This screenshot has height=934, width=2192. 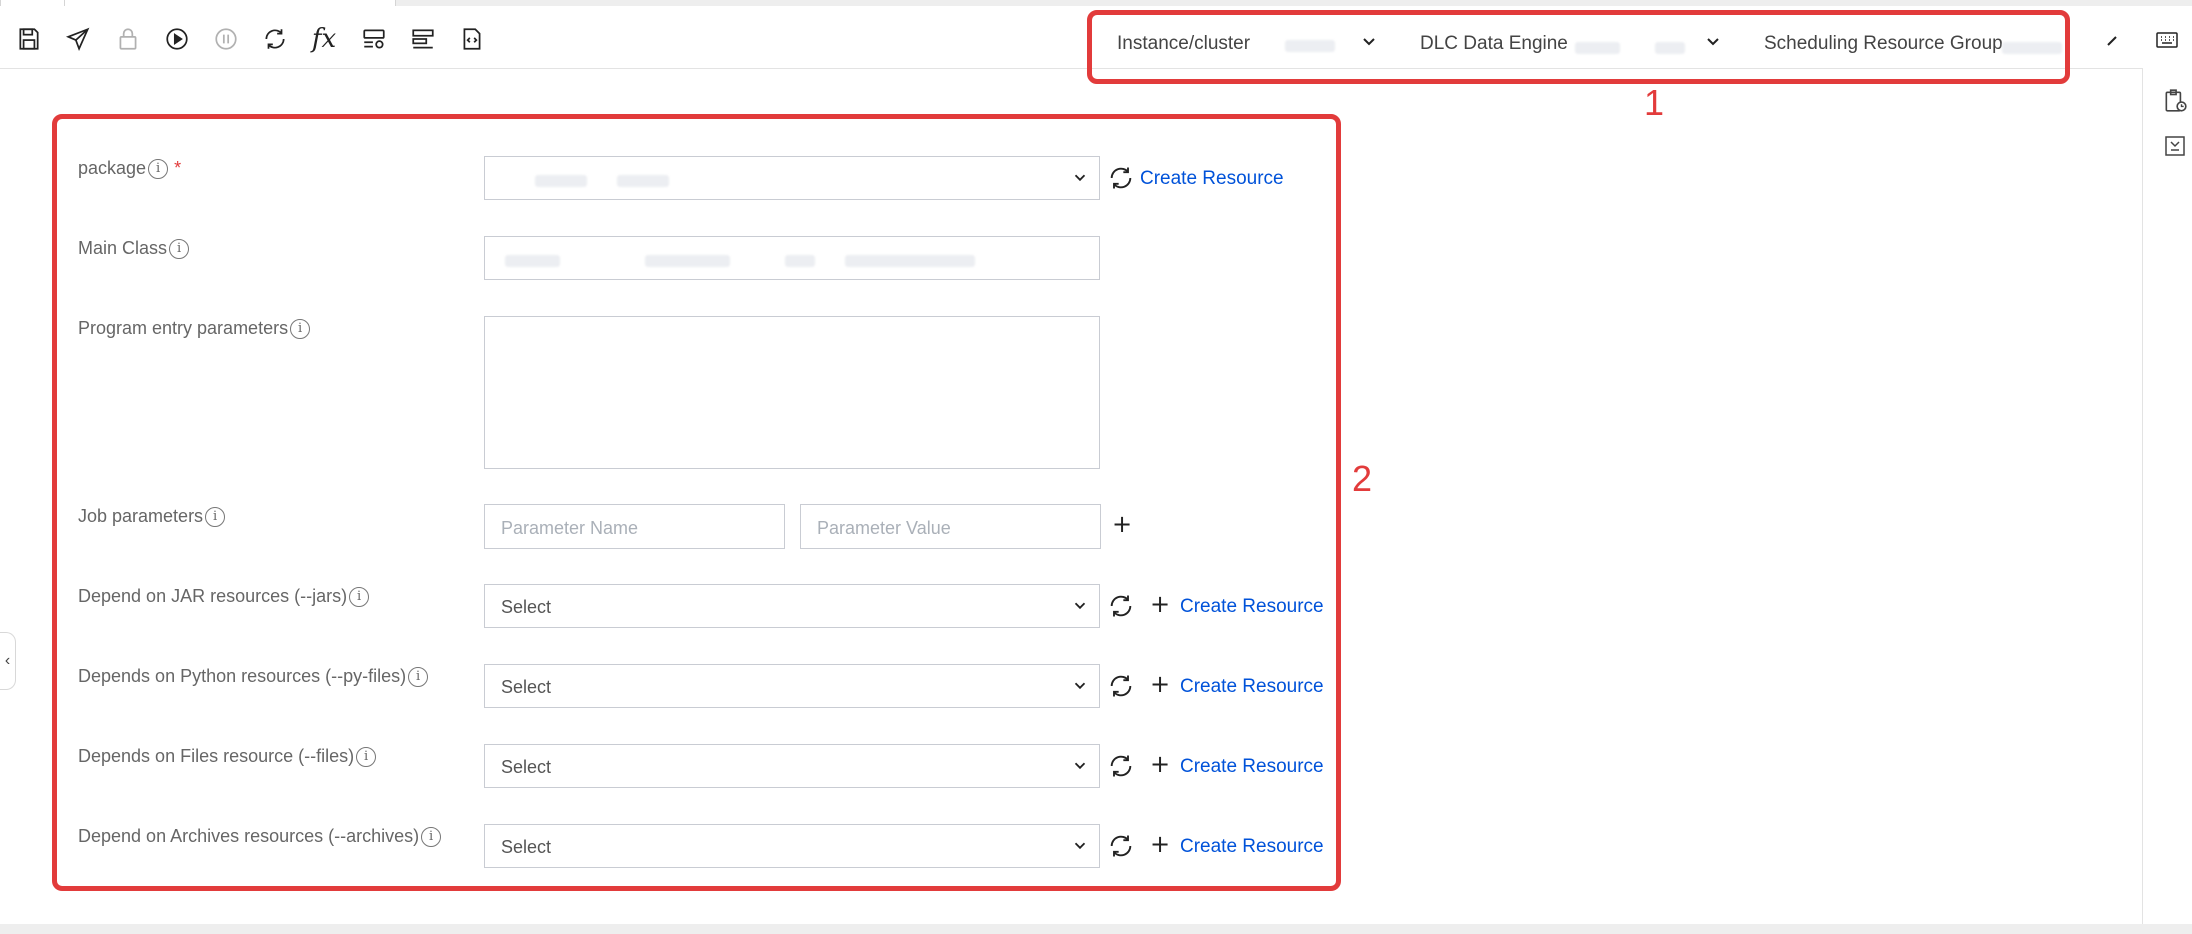 I want to click on publish-icon, so click(x=78, y=39).